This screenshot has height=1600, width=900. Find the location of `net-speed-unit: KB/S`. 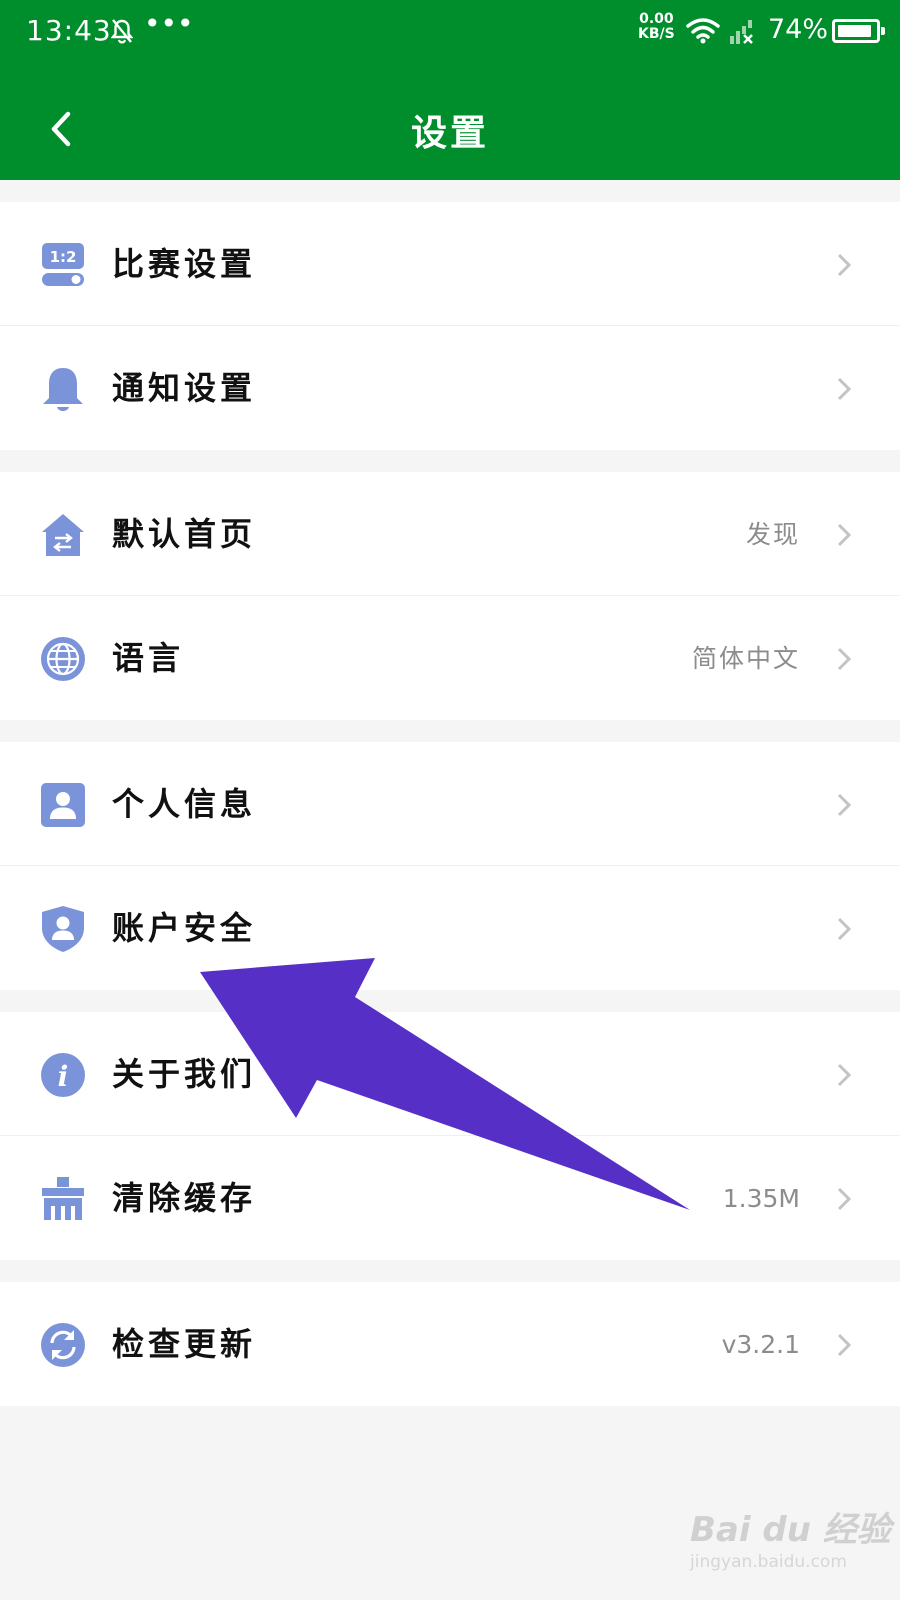

net-speed-unit: KB/S is located at coordinates (656, 34).